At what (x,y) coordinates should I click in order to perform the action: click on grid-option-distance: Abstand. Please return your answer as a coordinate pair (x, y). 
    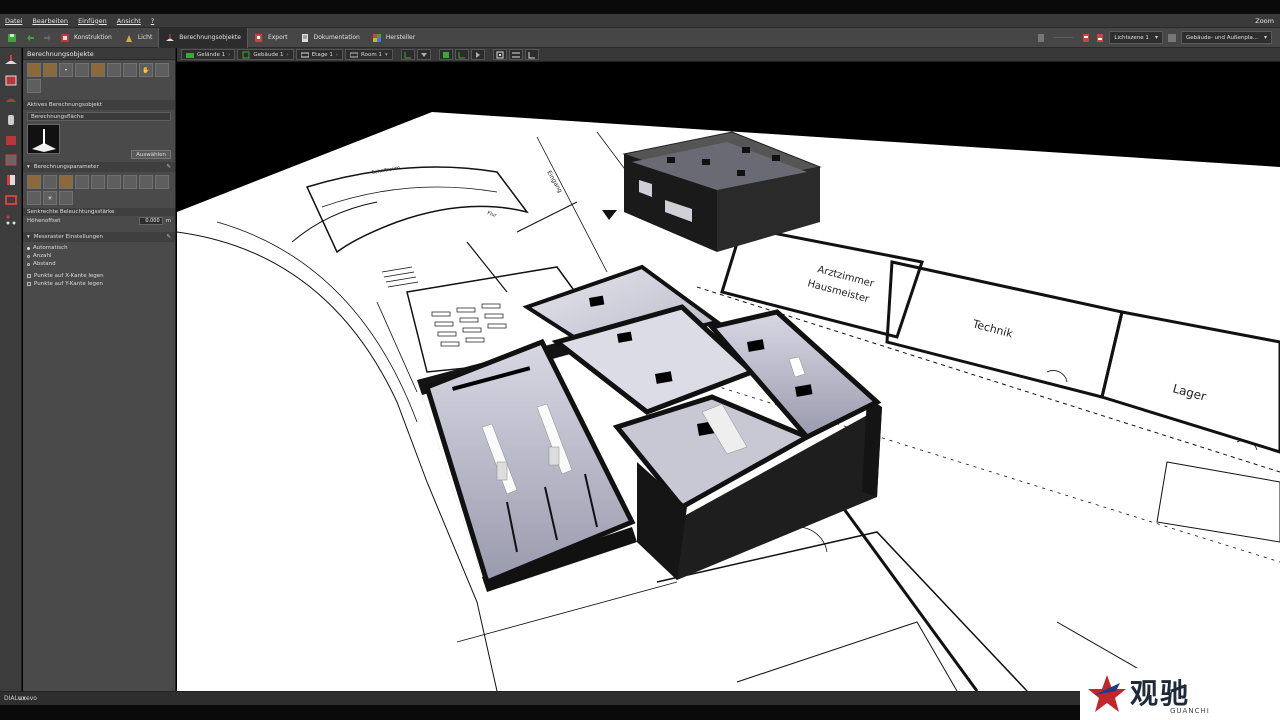
    Looking at the image, I should click on (99, 264).